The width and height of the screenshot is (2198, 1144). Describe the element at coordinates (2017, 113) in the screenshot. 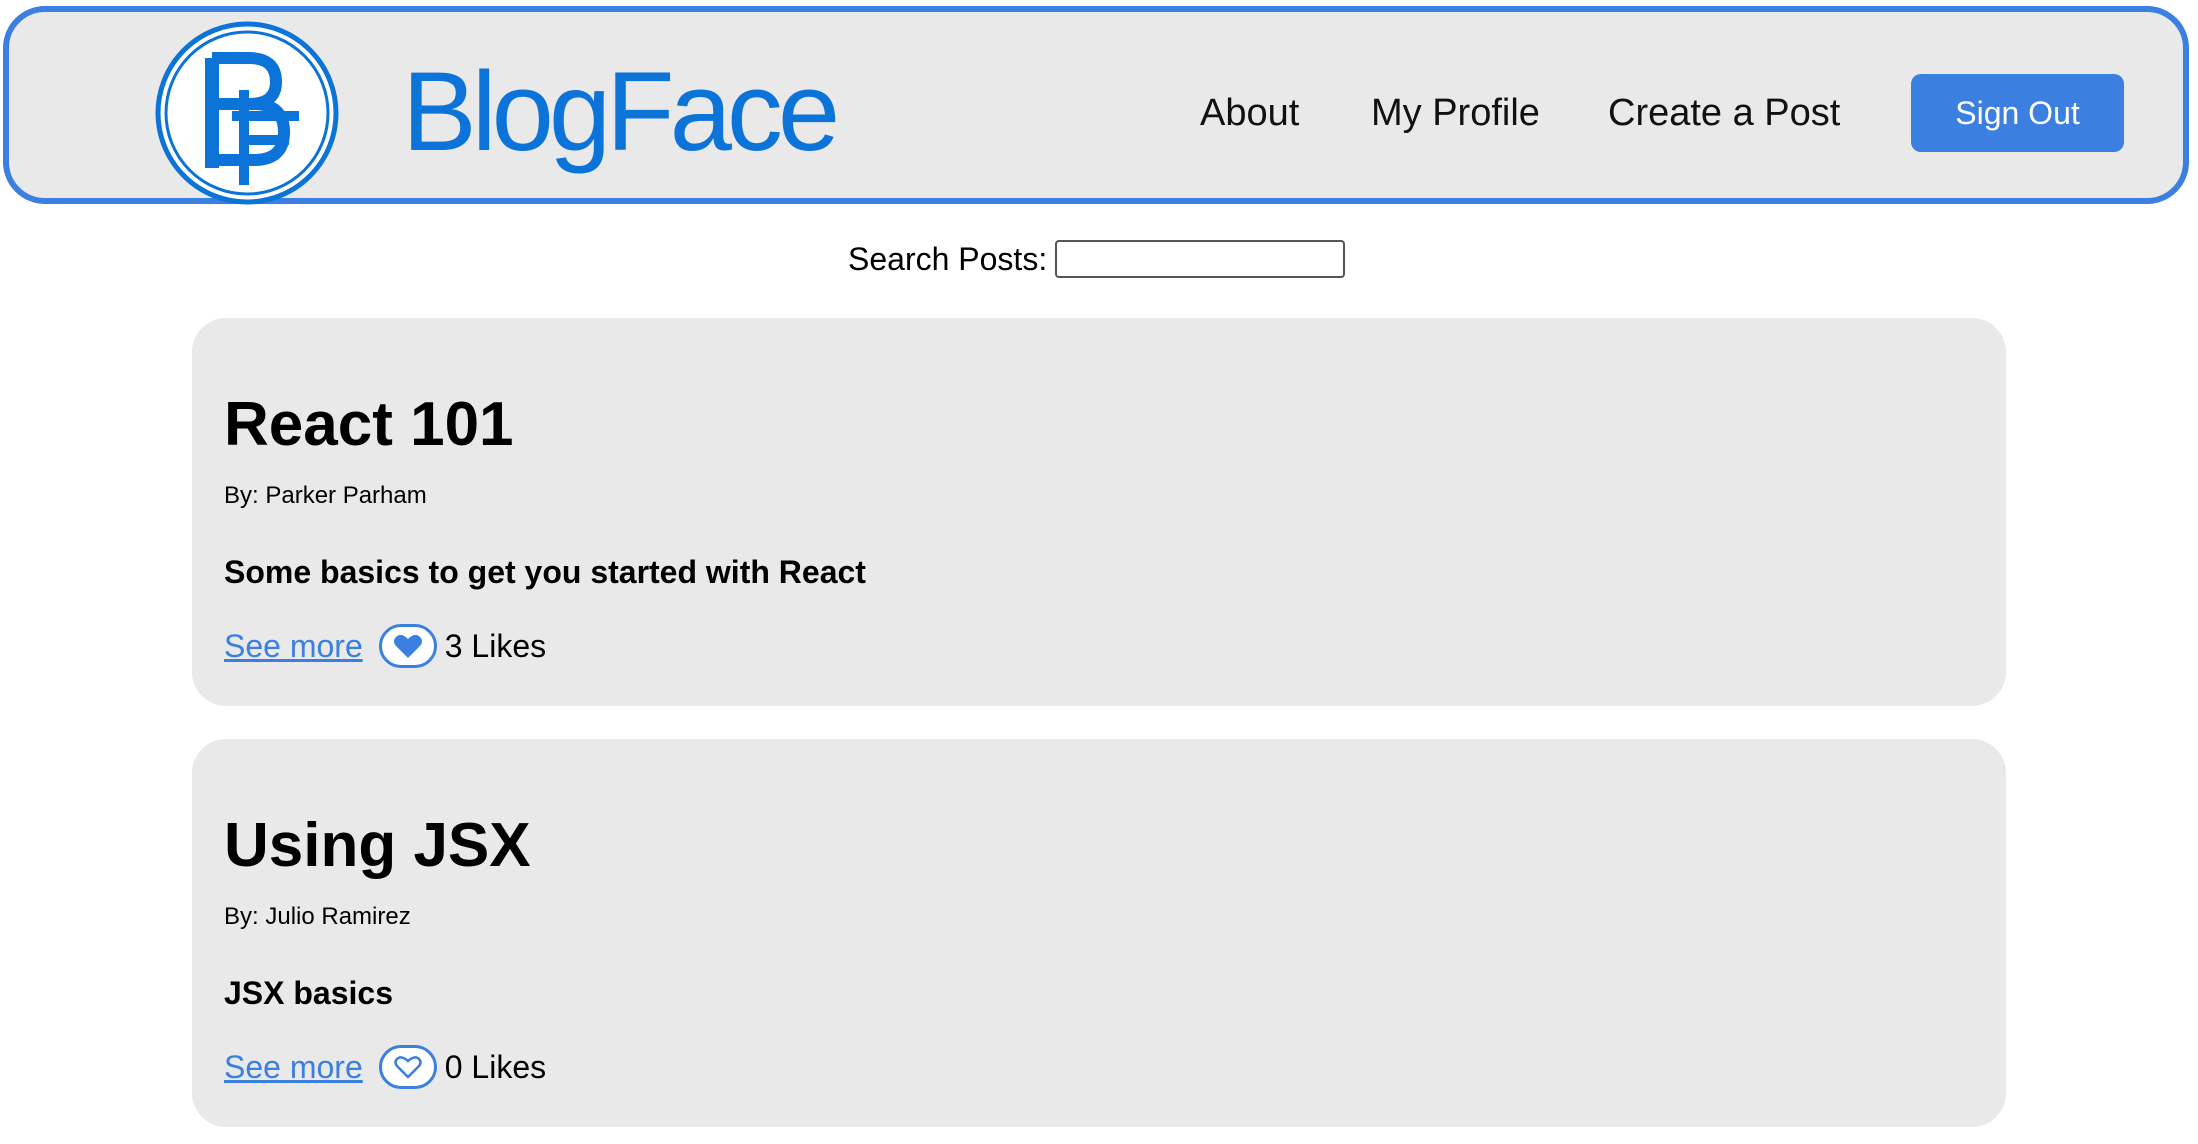

I see `sign-out-button: Sign Out` at that location.